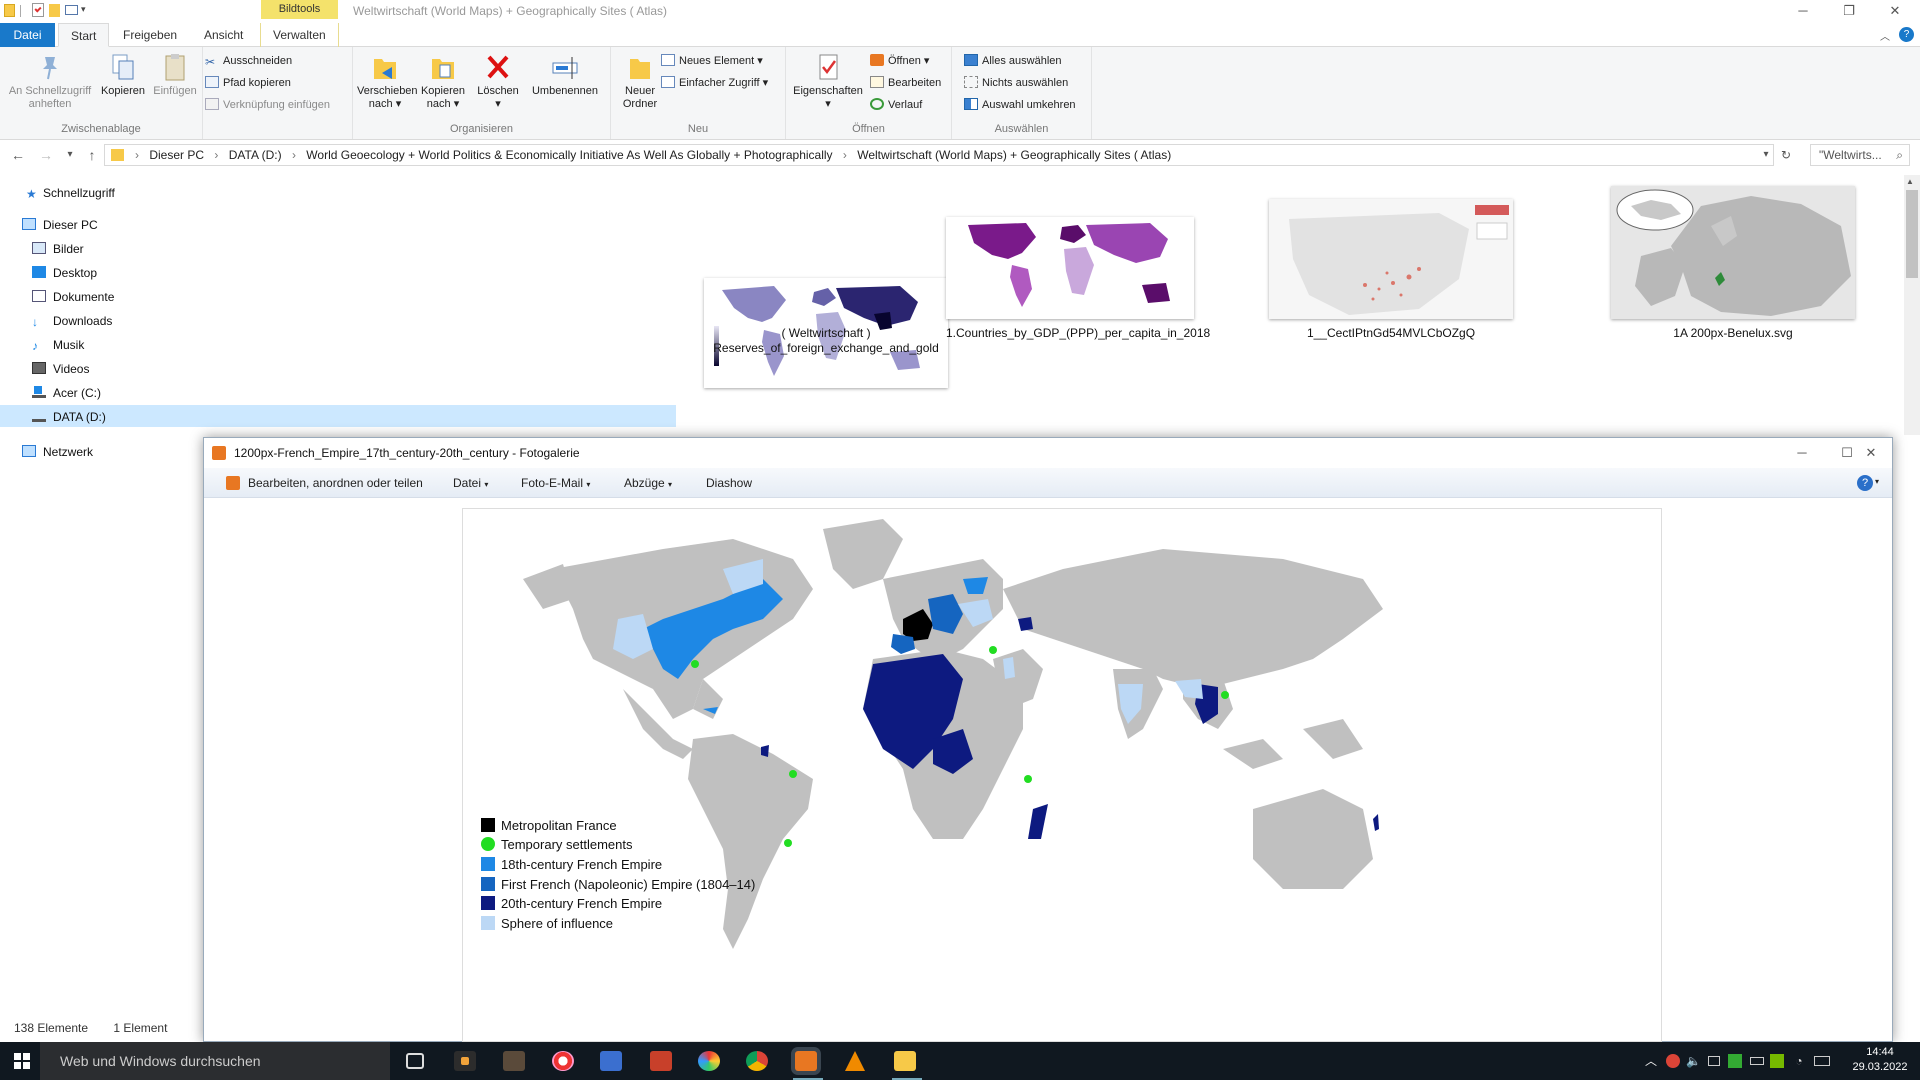  Describe the element at coordinates (1735, 1061) in the screenshot. I see `tray-app-icon` at that location.